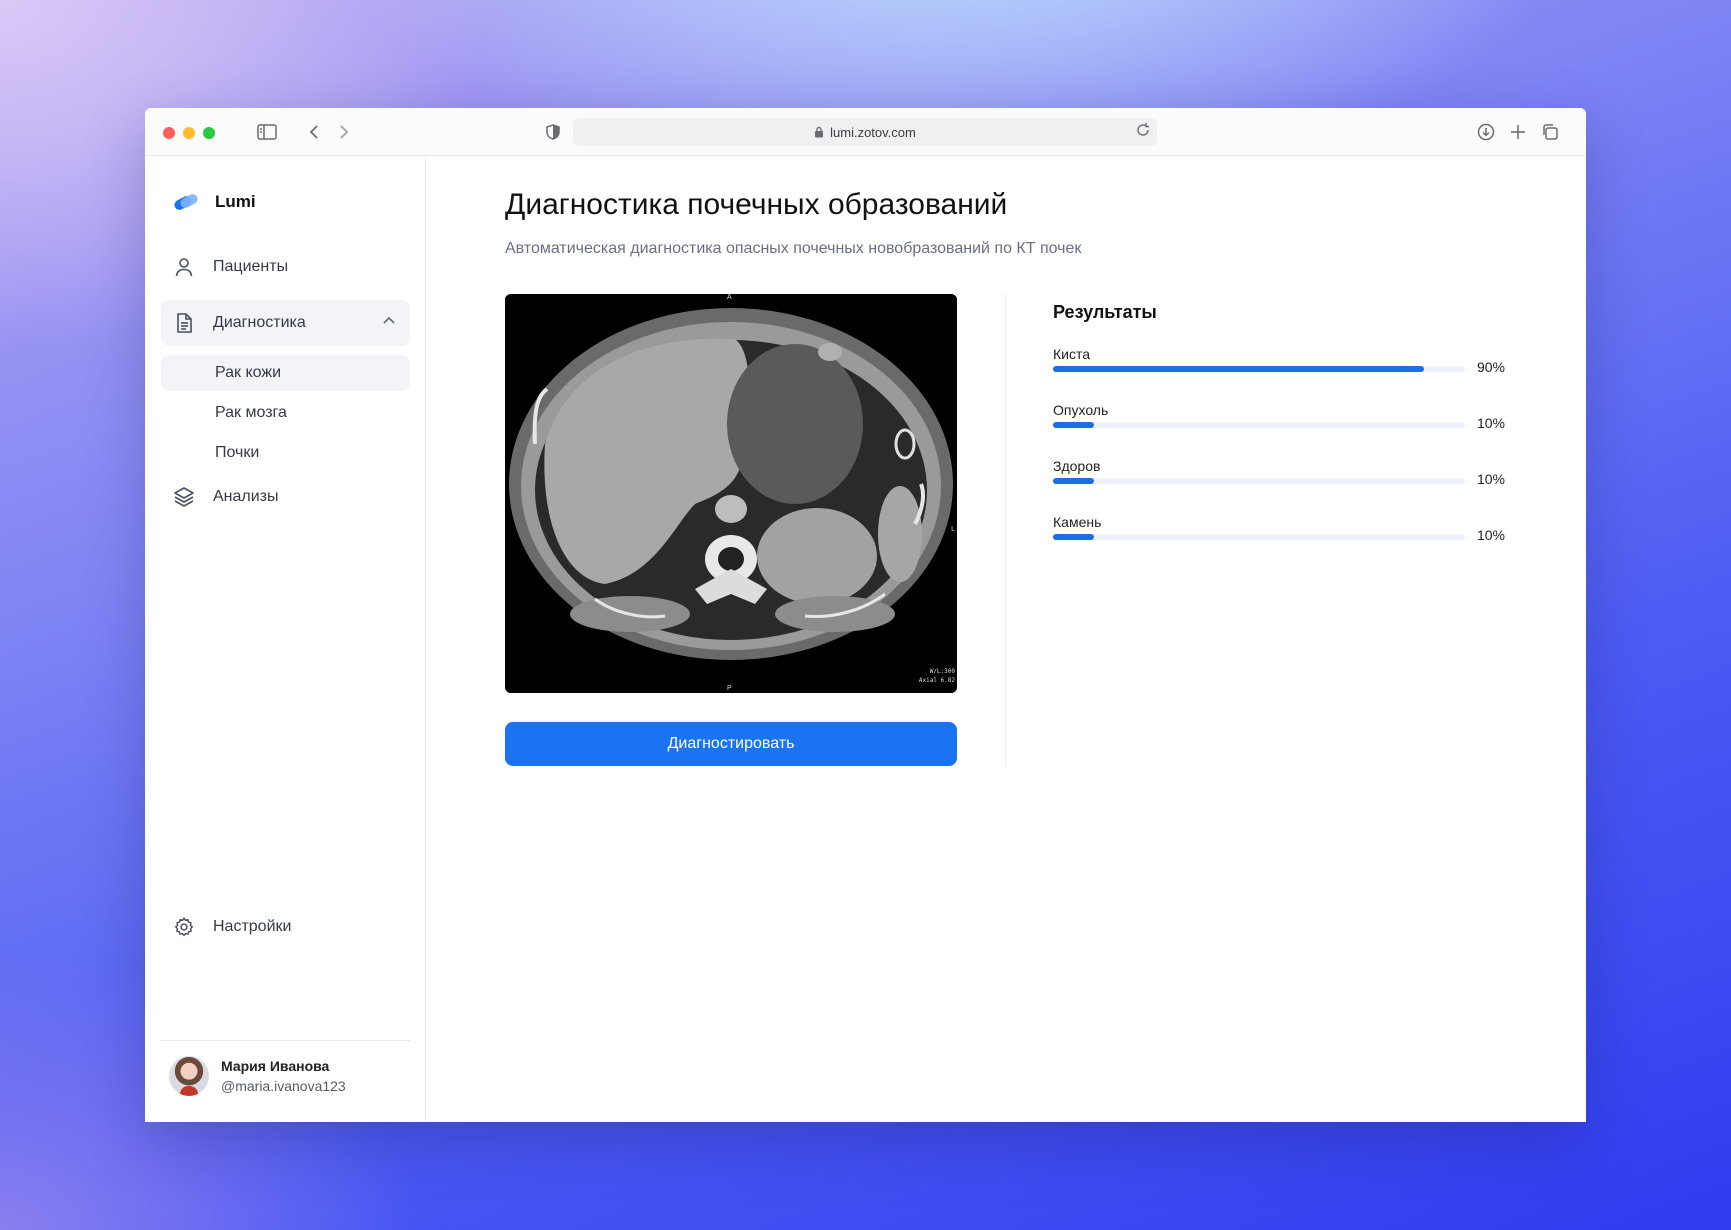  What do you see at coordinates (285, 453) in the screenshot?
I see `sub-item-kidneys: Почки` at bounding box center [285, 453].